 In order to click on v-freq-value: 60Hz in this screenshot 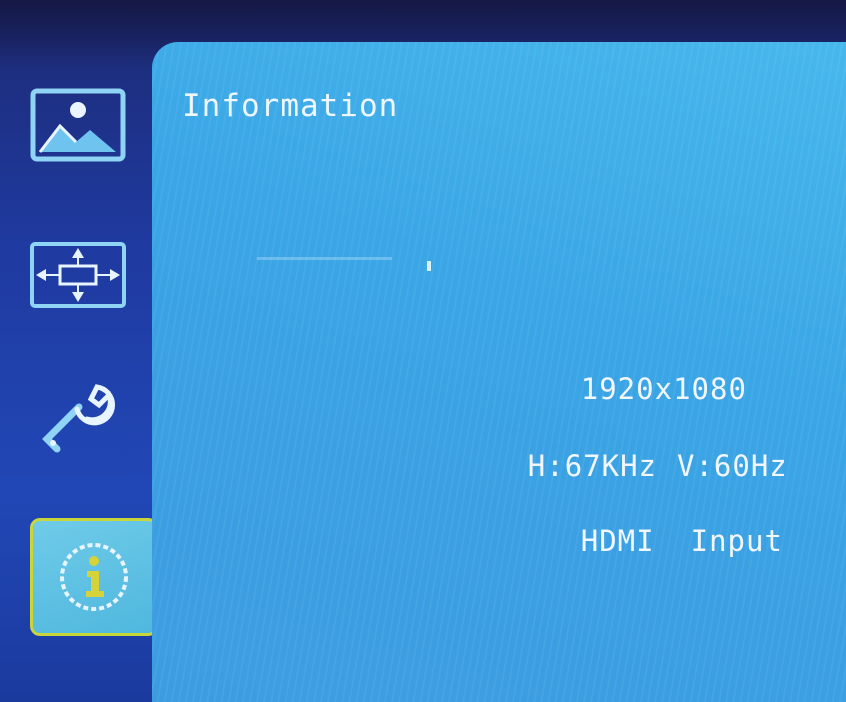, I will do `click(750, 466)`.